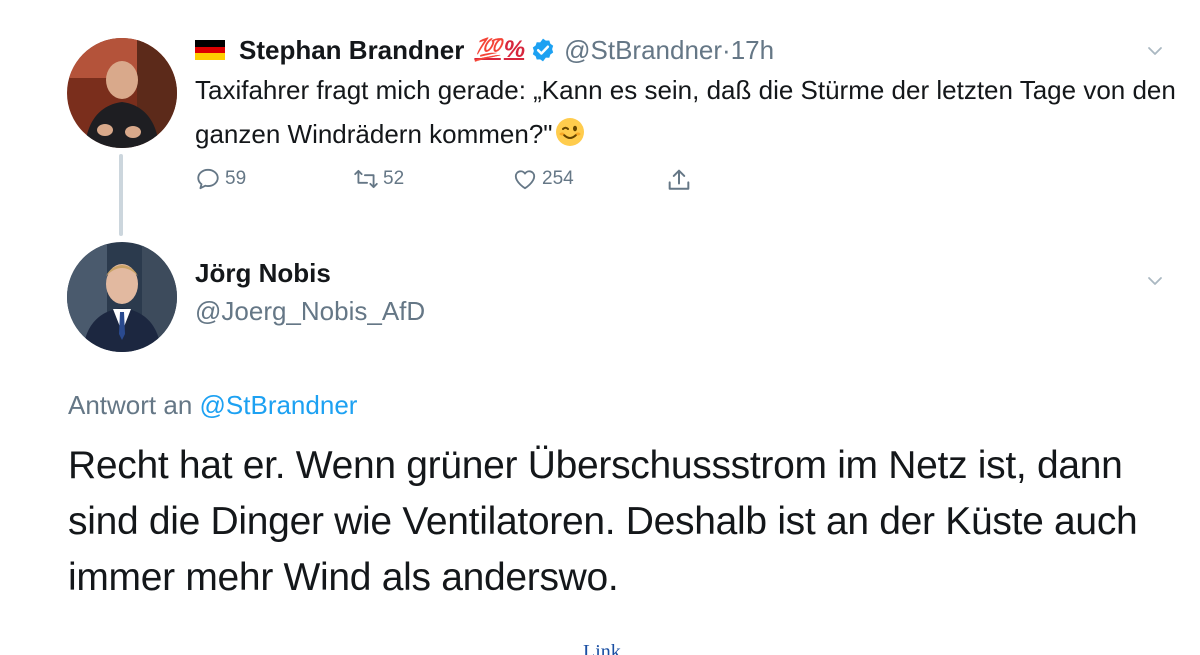 The width and height of the screenshot is (1200, 655). I want to click on avatar-stephan-brandner, so click(122, 93).